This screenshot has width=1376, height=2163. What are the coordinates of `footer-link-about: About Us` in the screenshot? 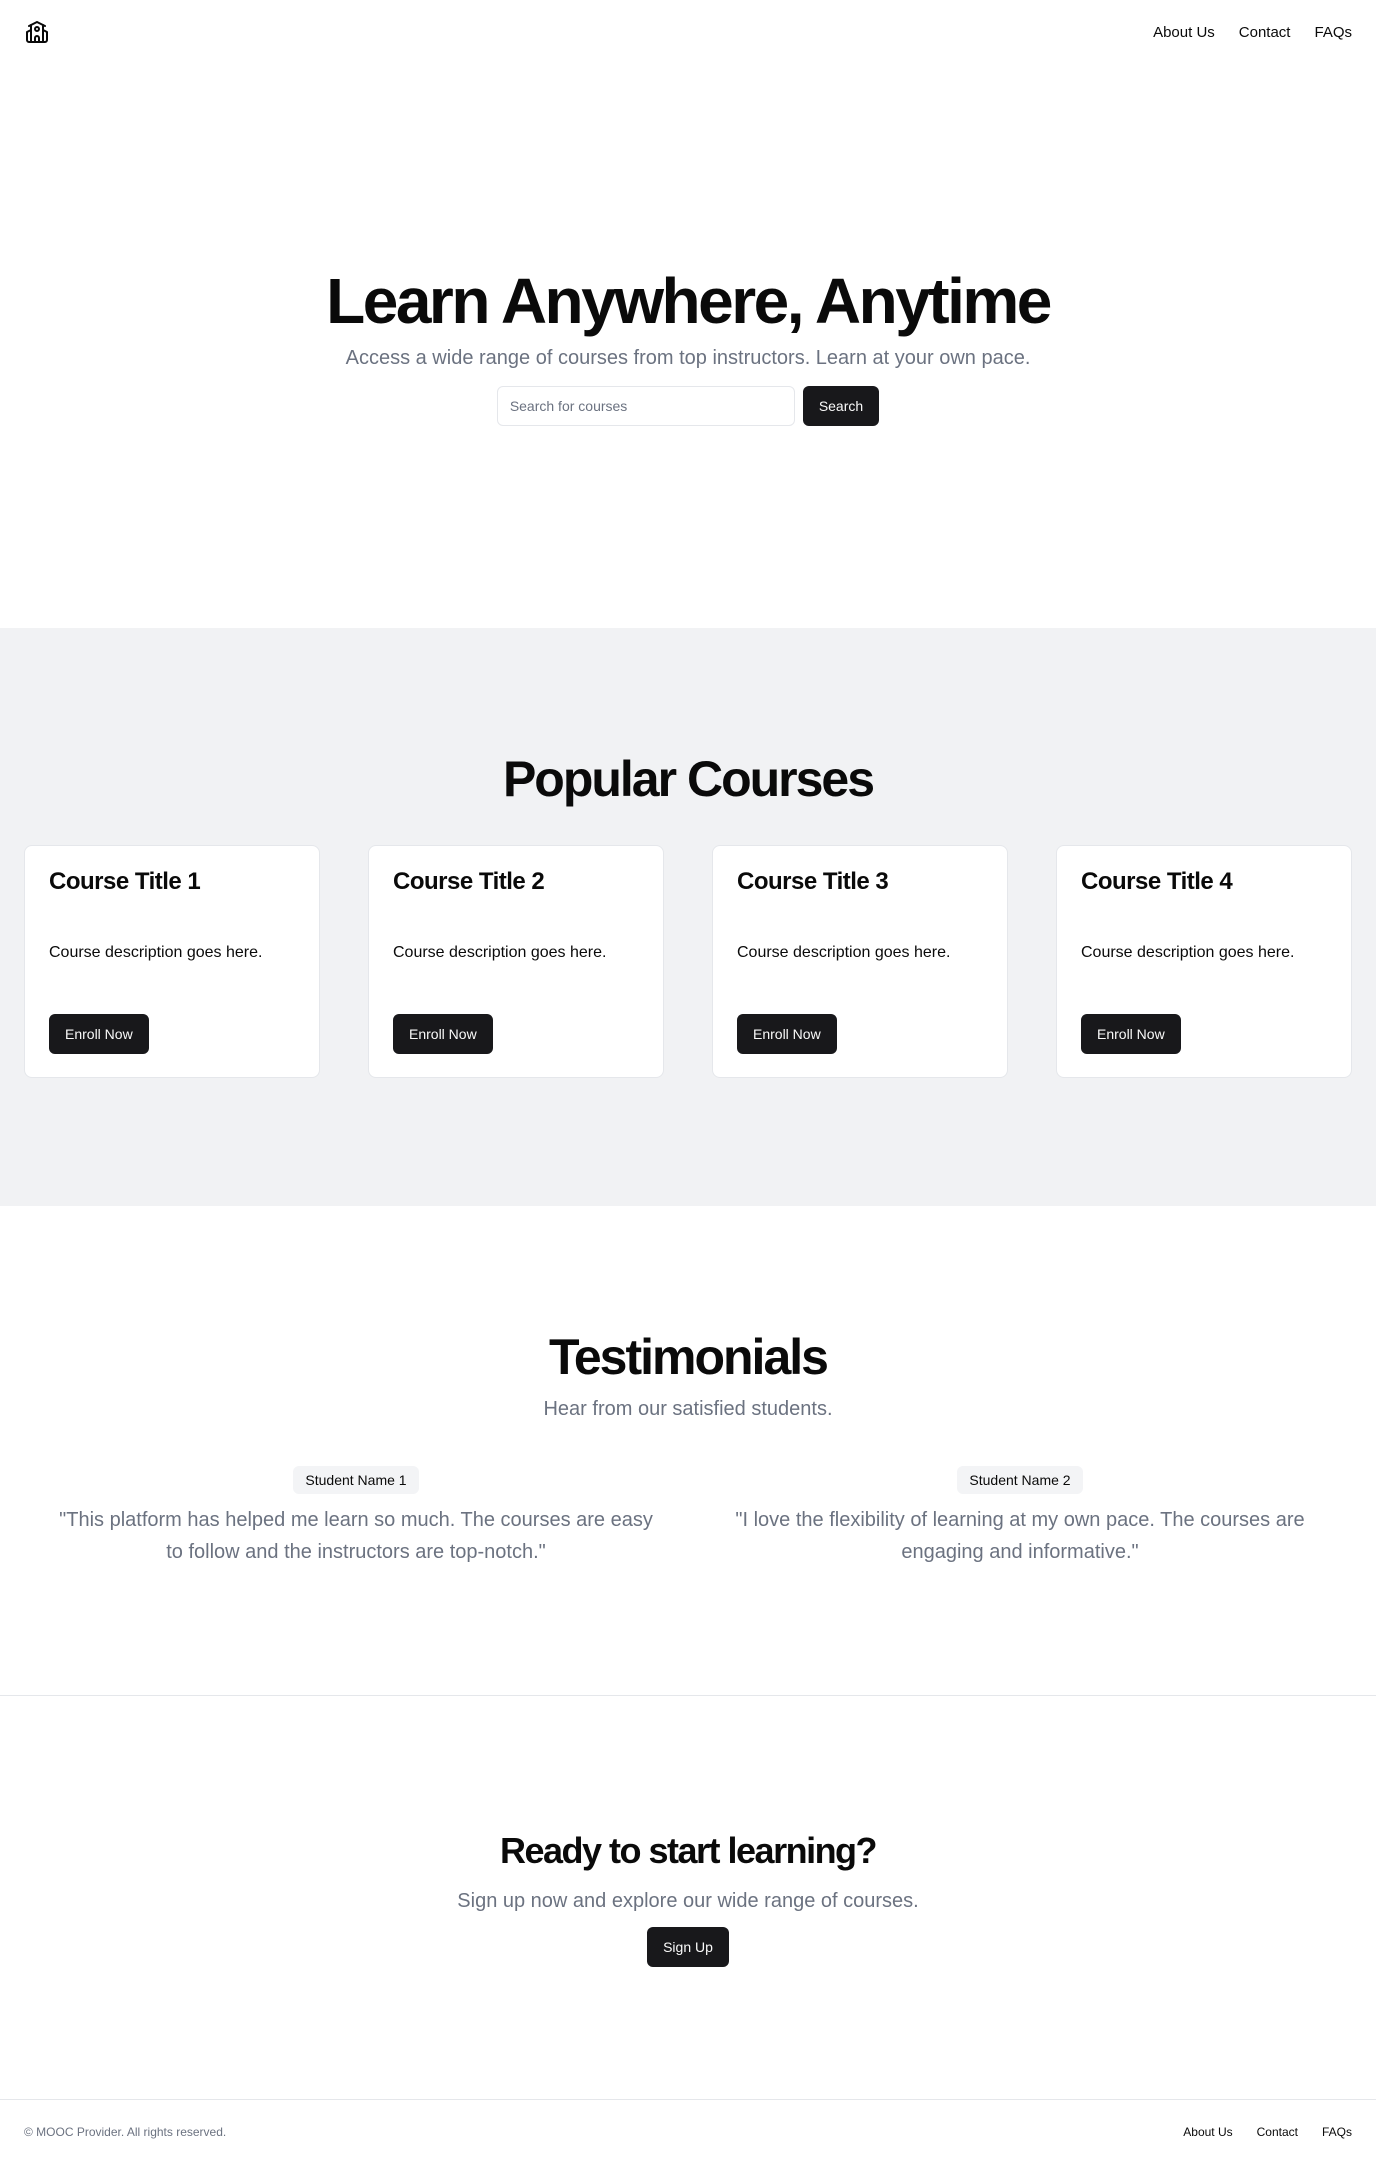 It's located at (1207, 2132).